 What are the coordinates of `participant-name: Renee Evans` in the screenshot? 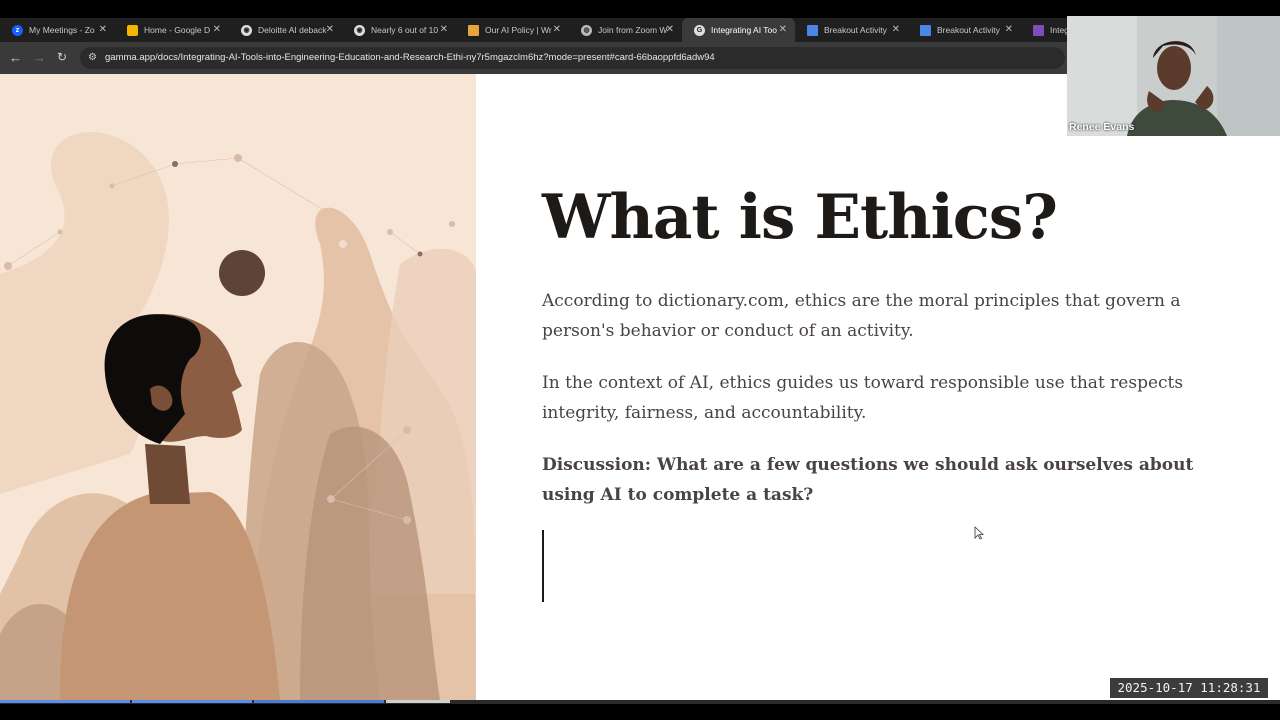 It's located at (1102, 127).